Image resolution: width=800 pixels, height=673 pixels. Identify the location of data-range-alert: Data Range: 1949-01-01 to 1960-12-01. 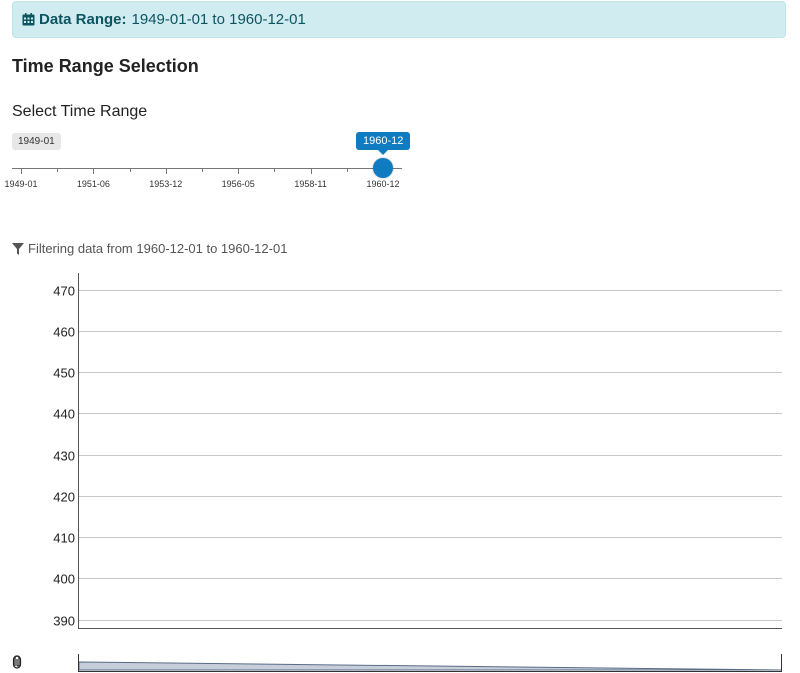
(399, 19).